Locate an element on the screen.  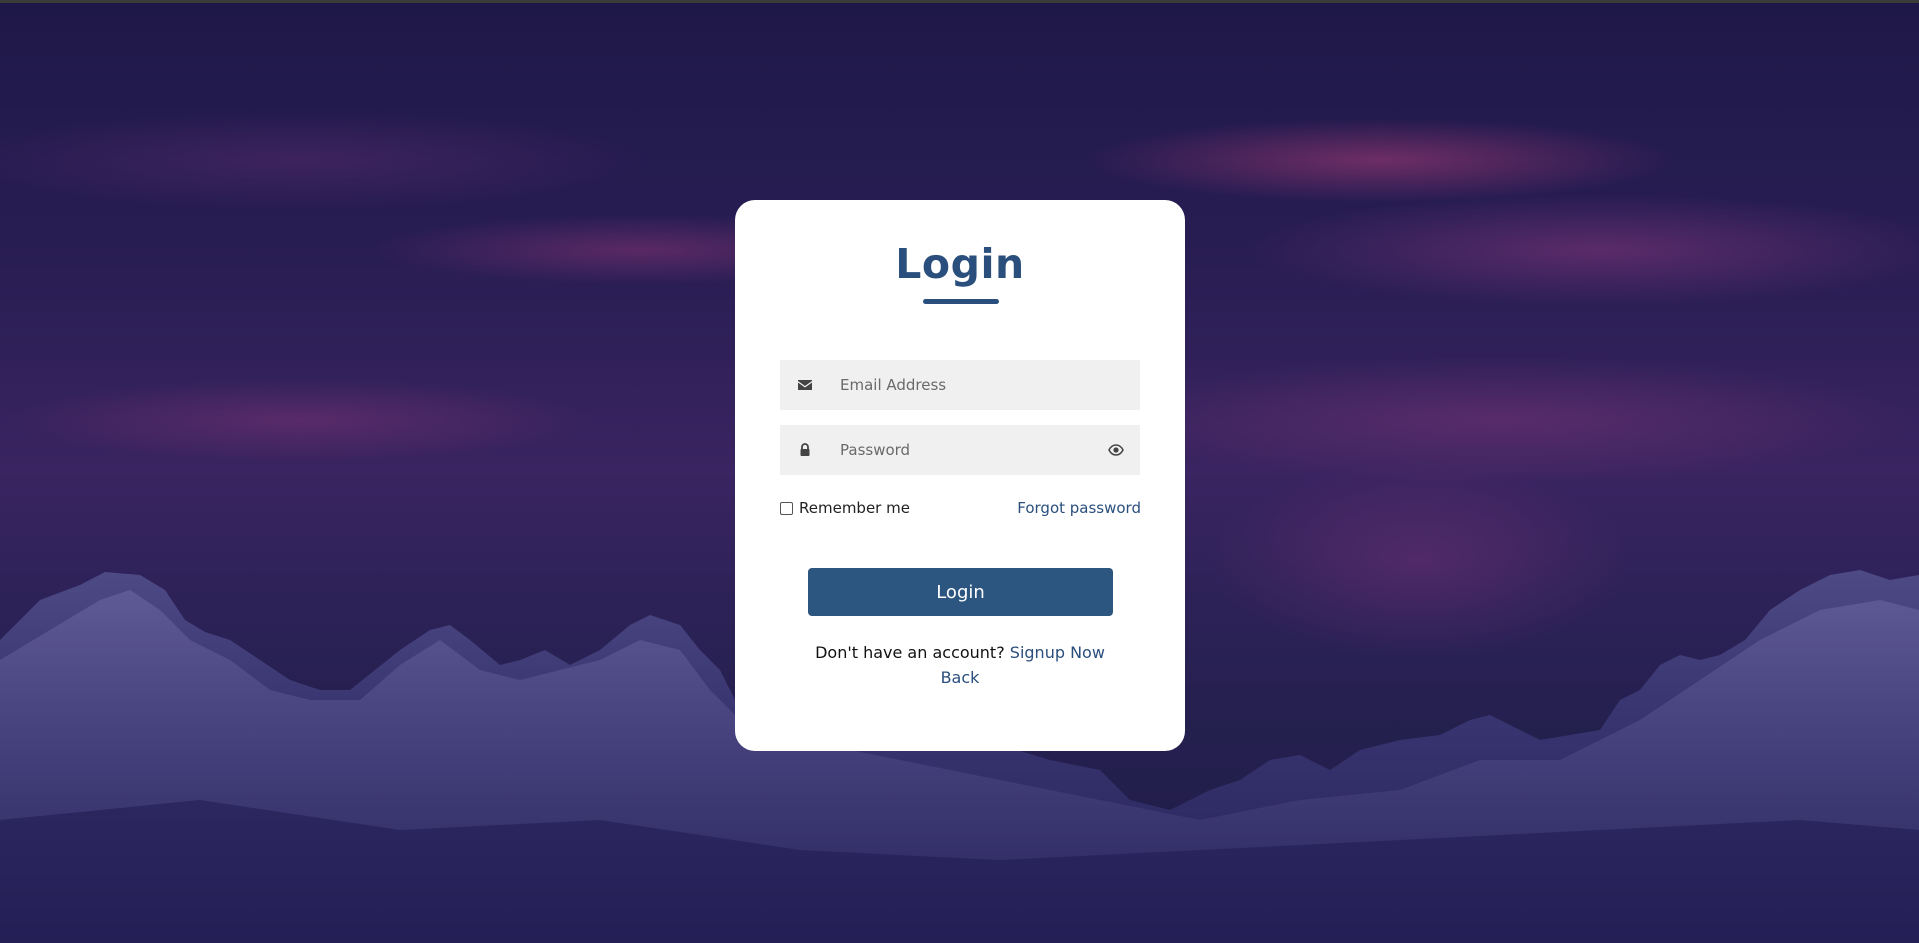
title-underline is located at coordinates (961, 301).